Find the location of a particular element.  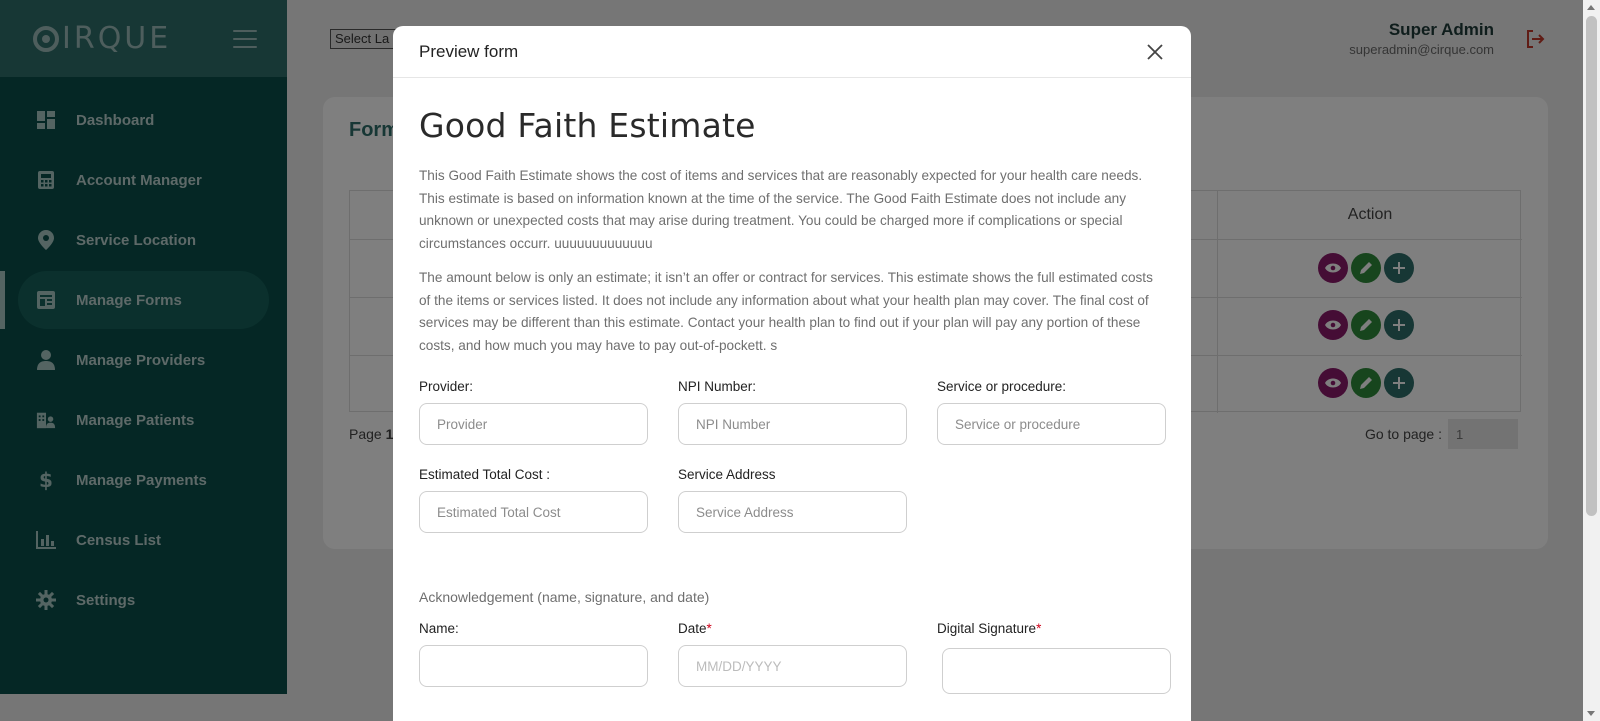

modal-title: Preview form is located at coordinates (469, 51).